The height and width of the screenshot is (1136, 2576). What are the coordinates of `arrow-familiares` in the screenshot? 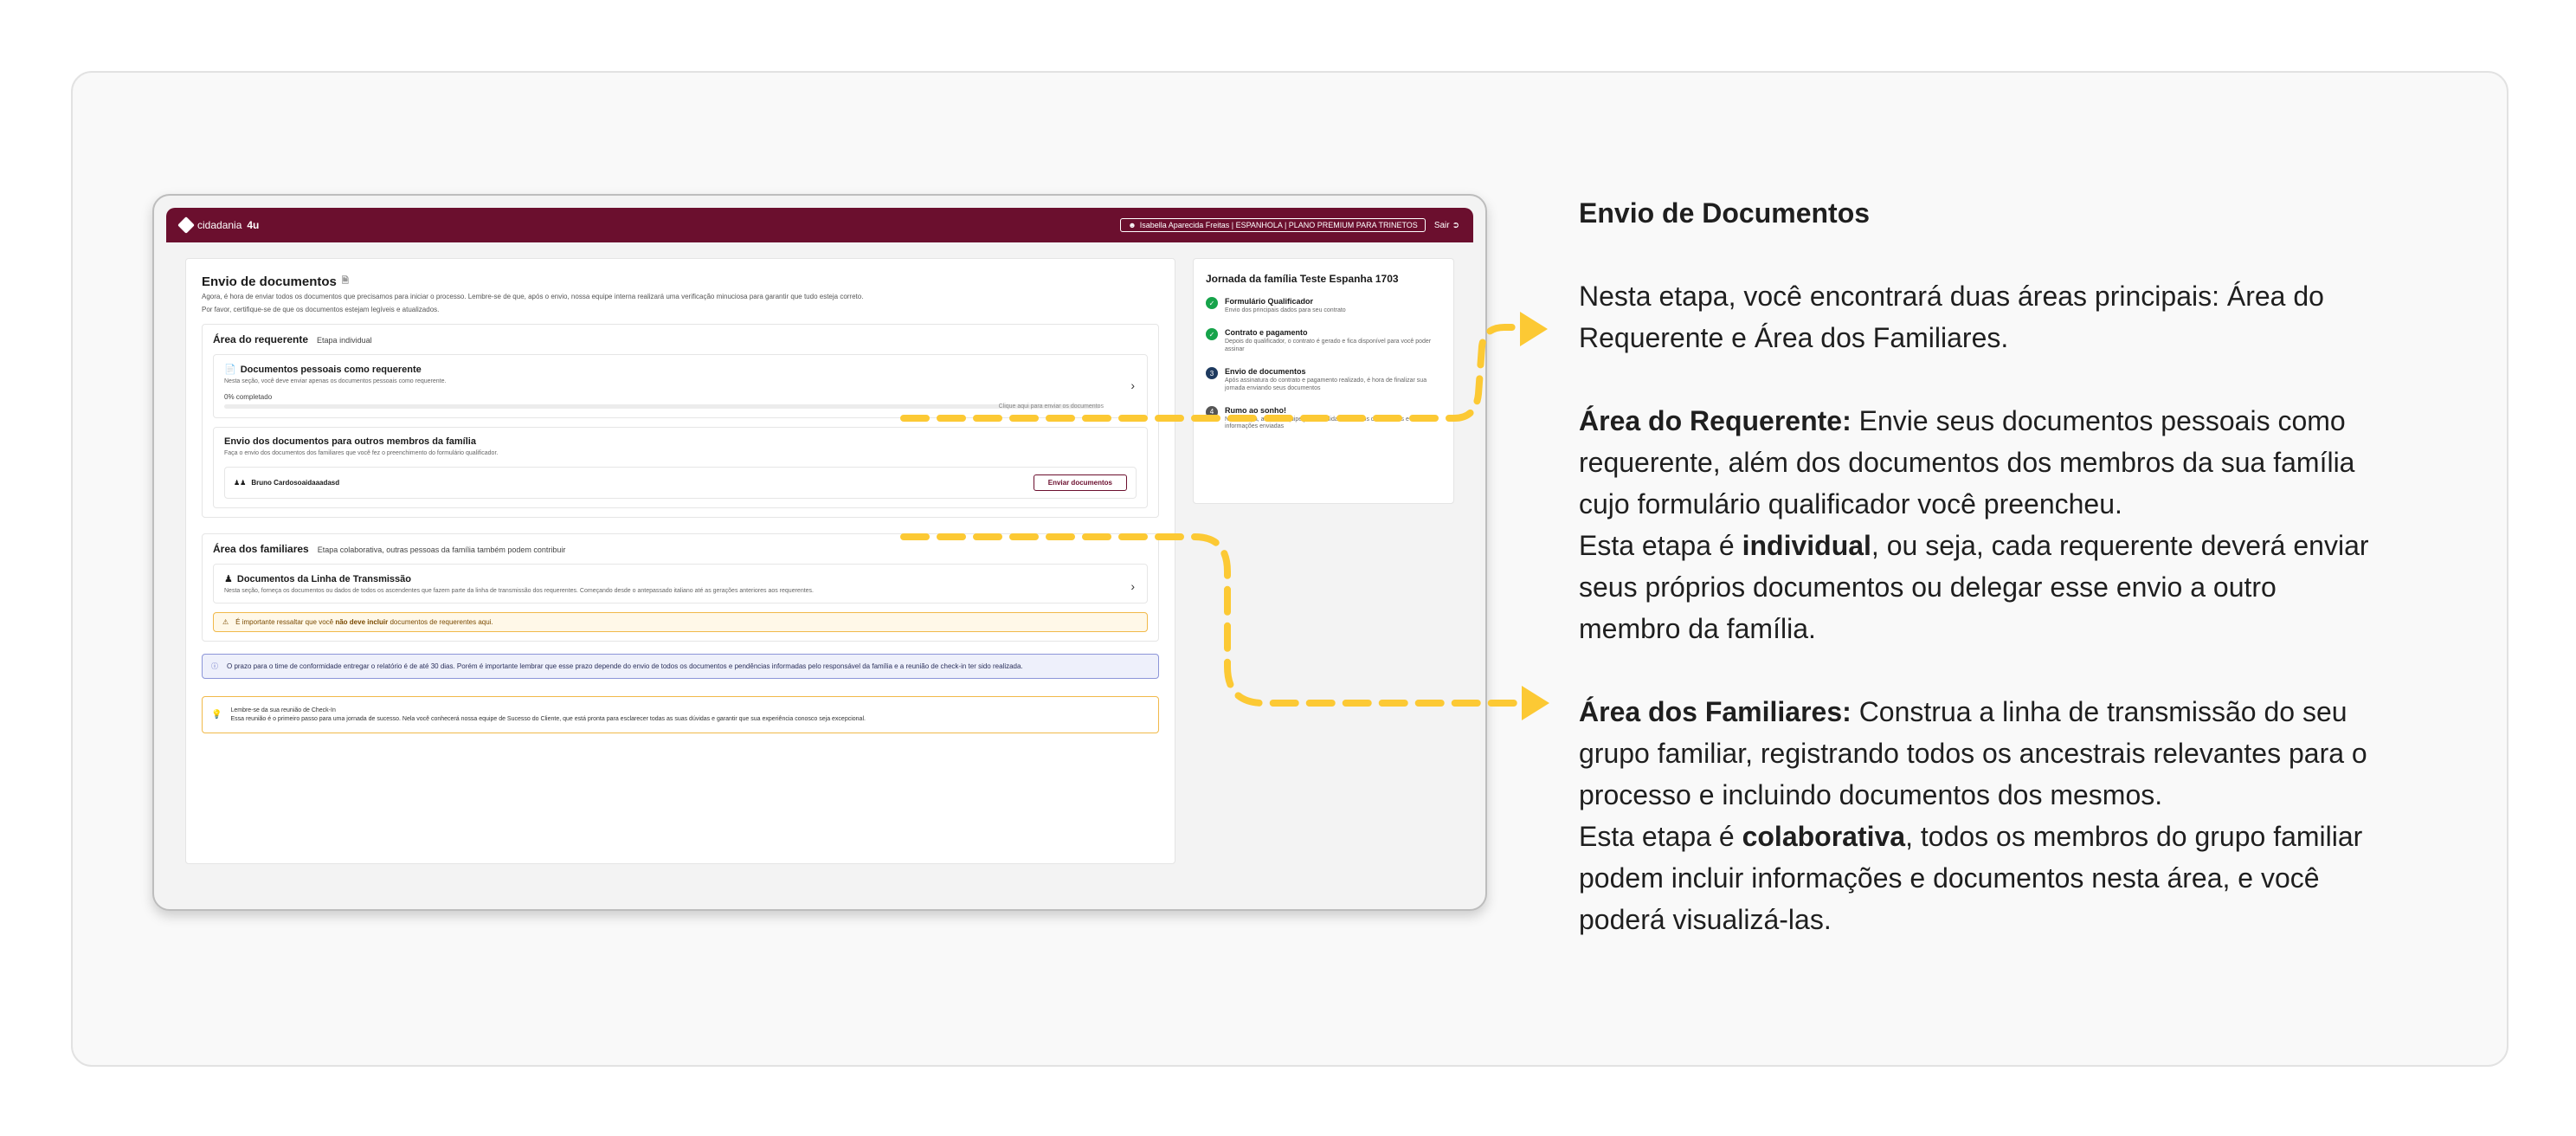 It's located at (1213, 620).